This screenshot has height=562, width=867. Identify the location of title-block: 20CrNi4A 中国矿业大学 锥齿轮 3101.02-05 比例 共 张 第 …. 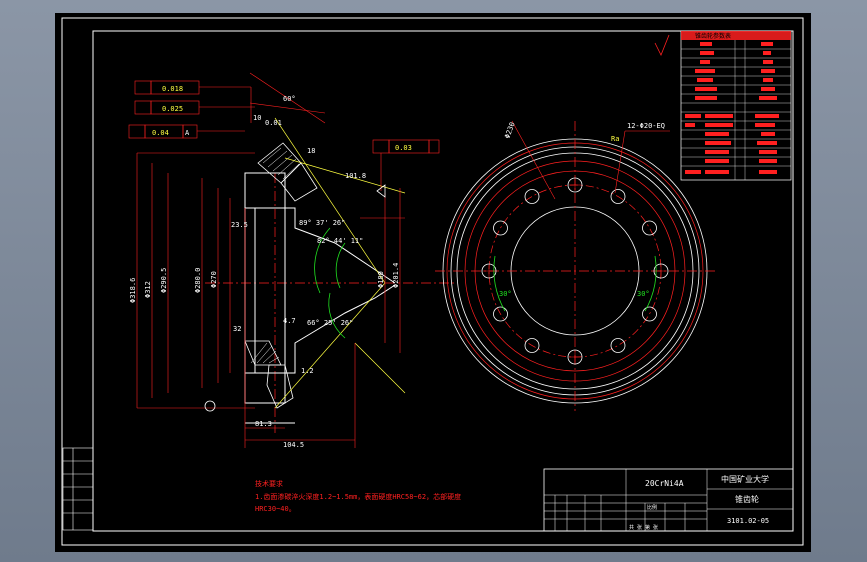
(668, 500).